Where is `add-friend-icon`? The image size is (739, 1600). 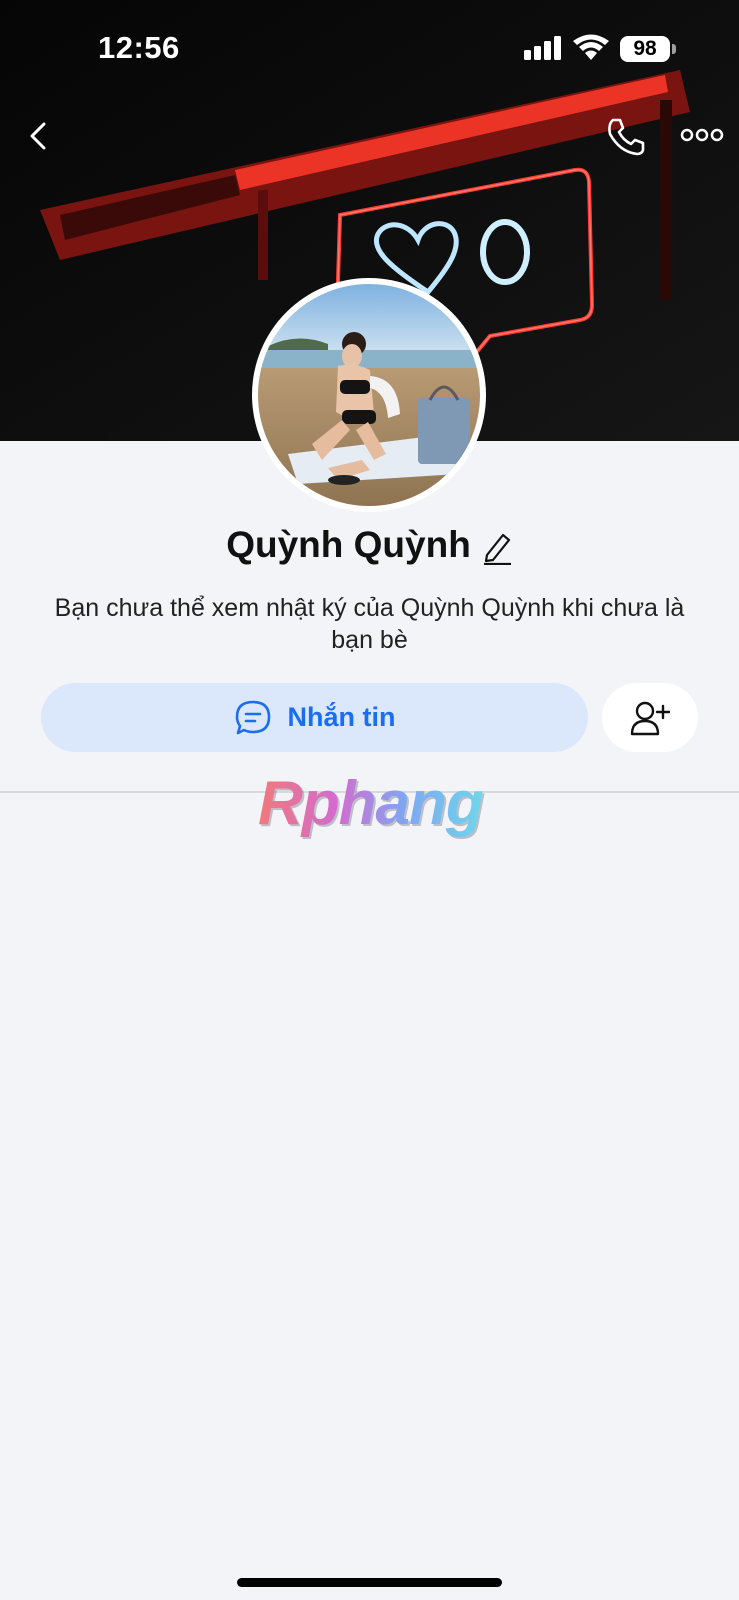 add-friend-icon is located at coordinates (650, 718).